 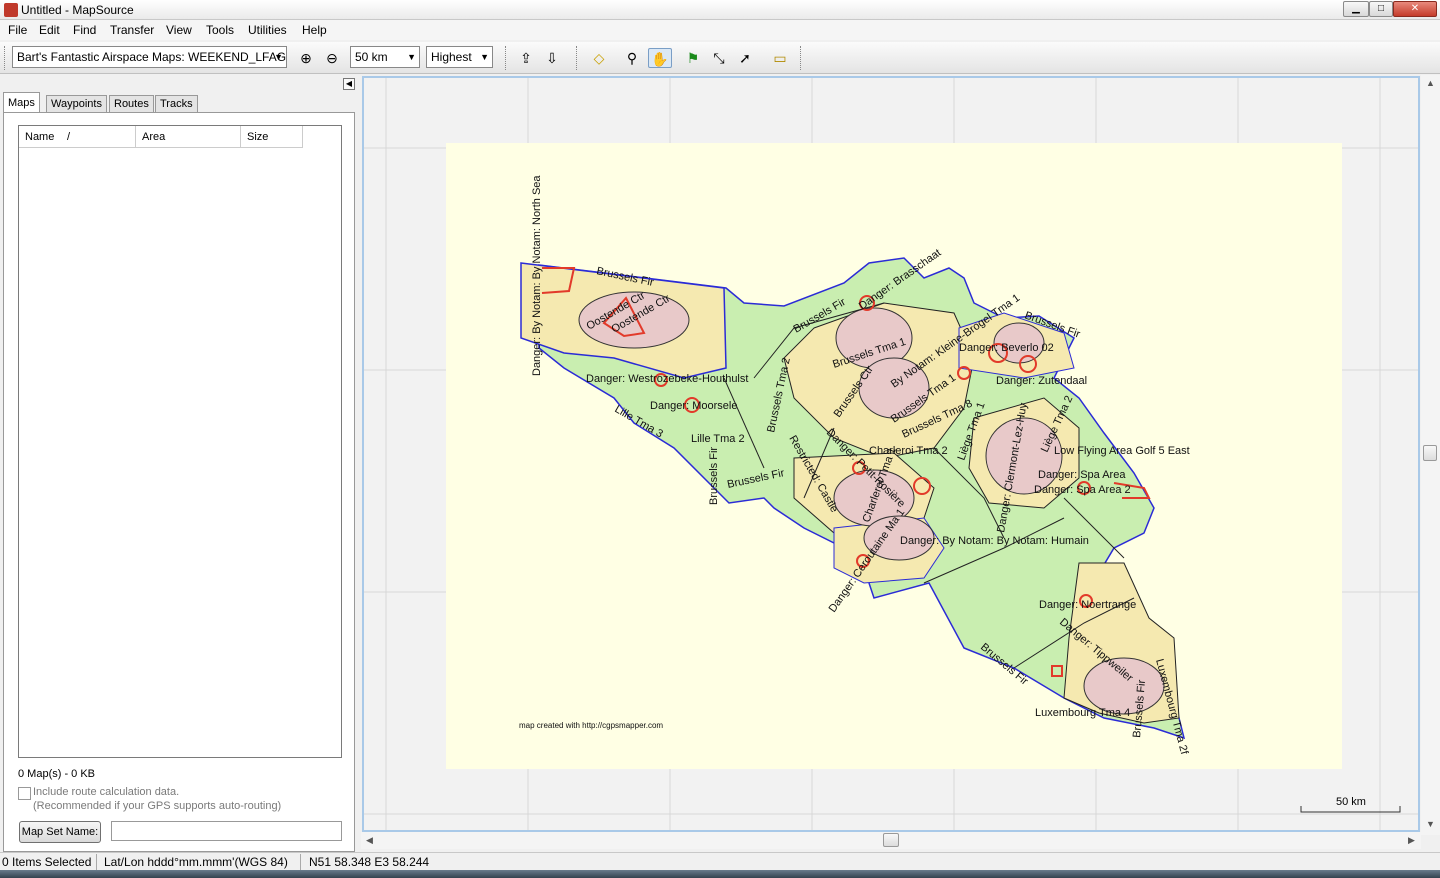 What do you see at coordinates (718, 439) in the screenshot?
I see `label-lille-tma-2: Lille Tma 2` at bounding box center [718, 439].